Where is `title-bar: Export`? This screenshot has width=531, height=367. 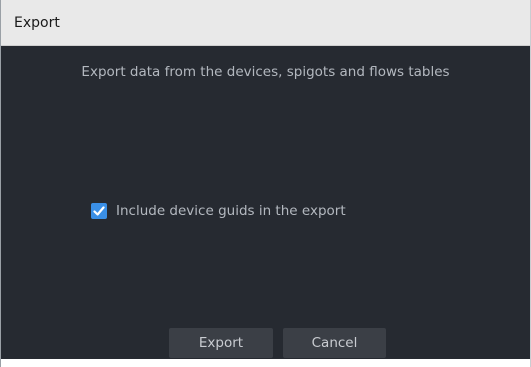
title-bar: Export is located at coordinates (265, 23).